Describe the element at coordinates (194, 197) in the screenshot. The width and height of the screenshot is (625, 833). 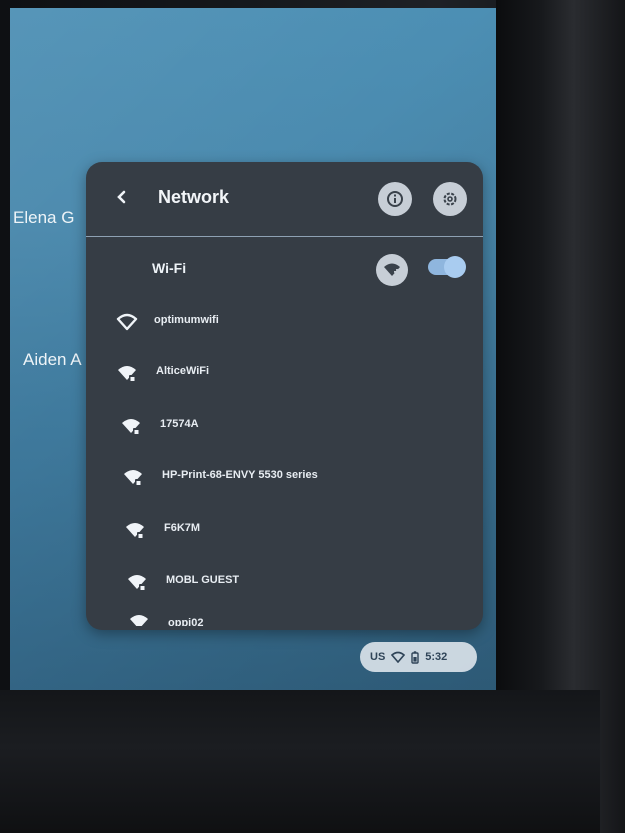
I see `panel-title: Network` at that location.